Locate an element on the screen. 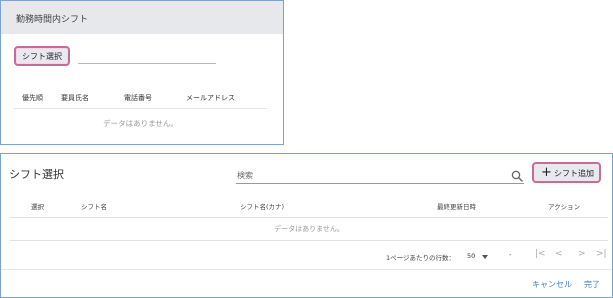  rows-per-page-select: 50 is located at coordinates (471, 256).